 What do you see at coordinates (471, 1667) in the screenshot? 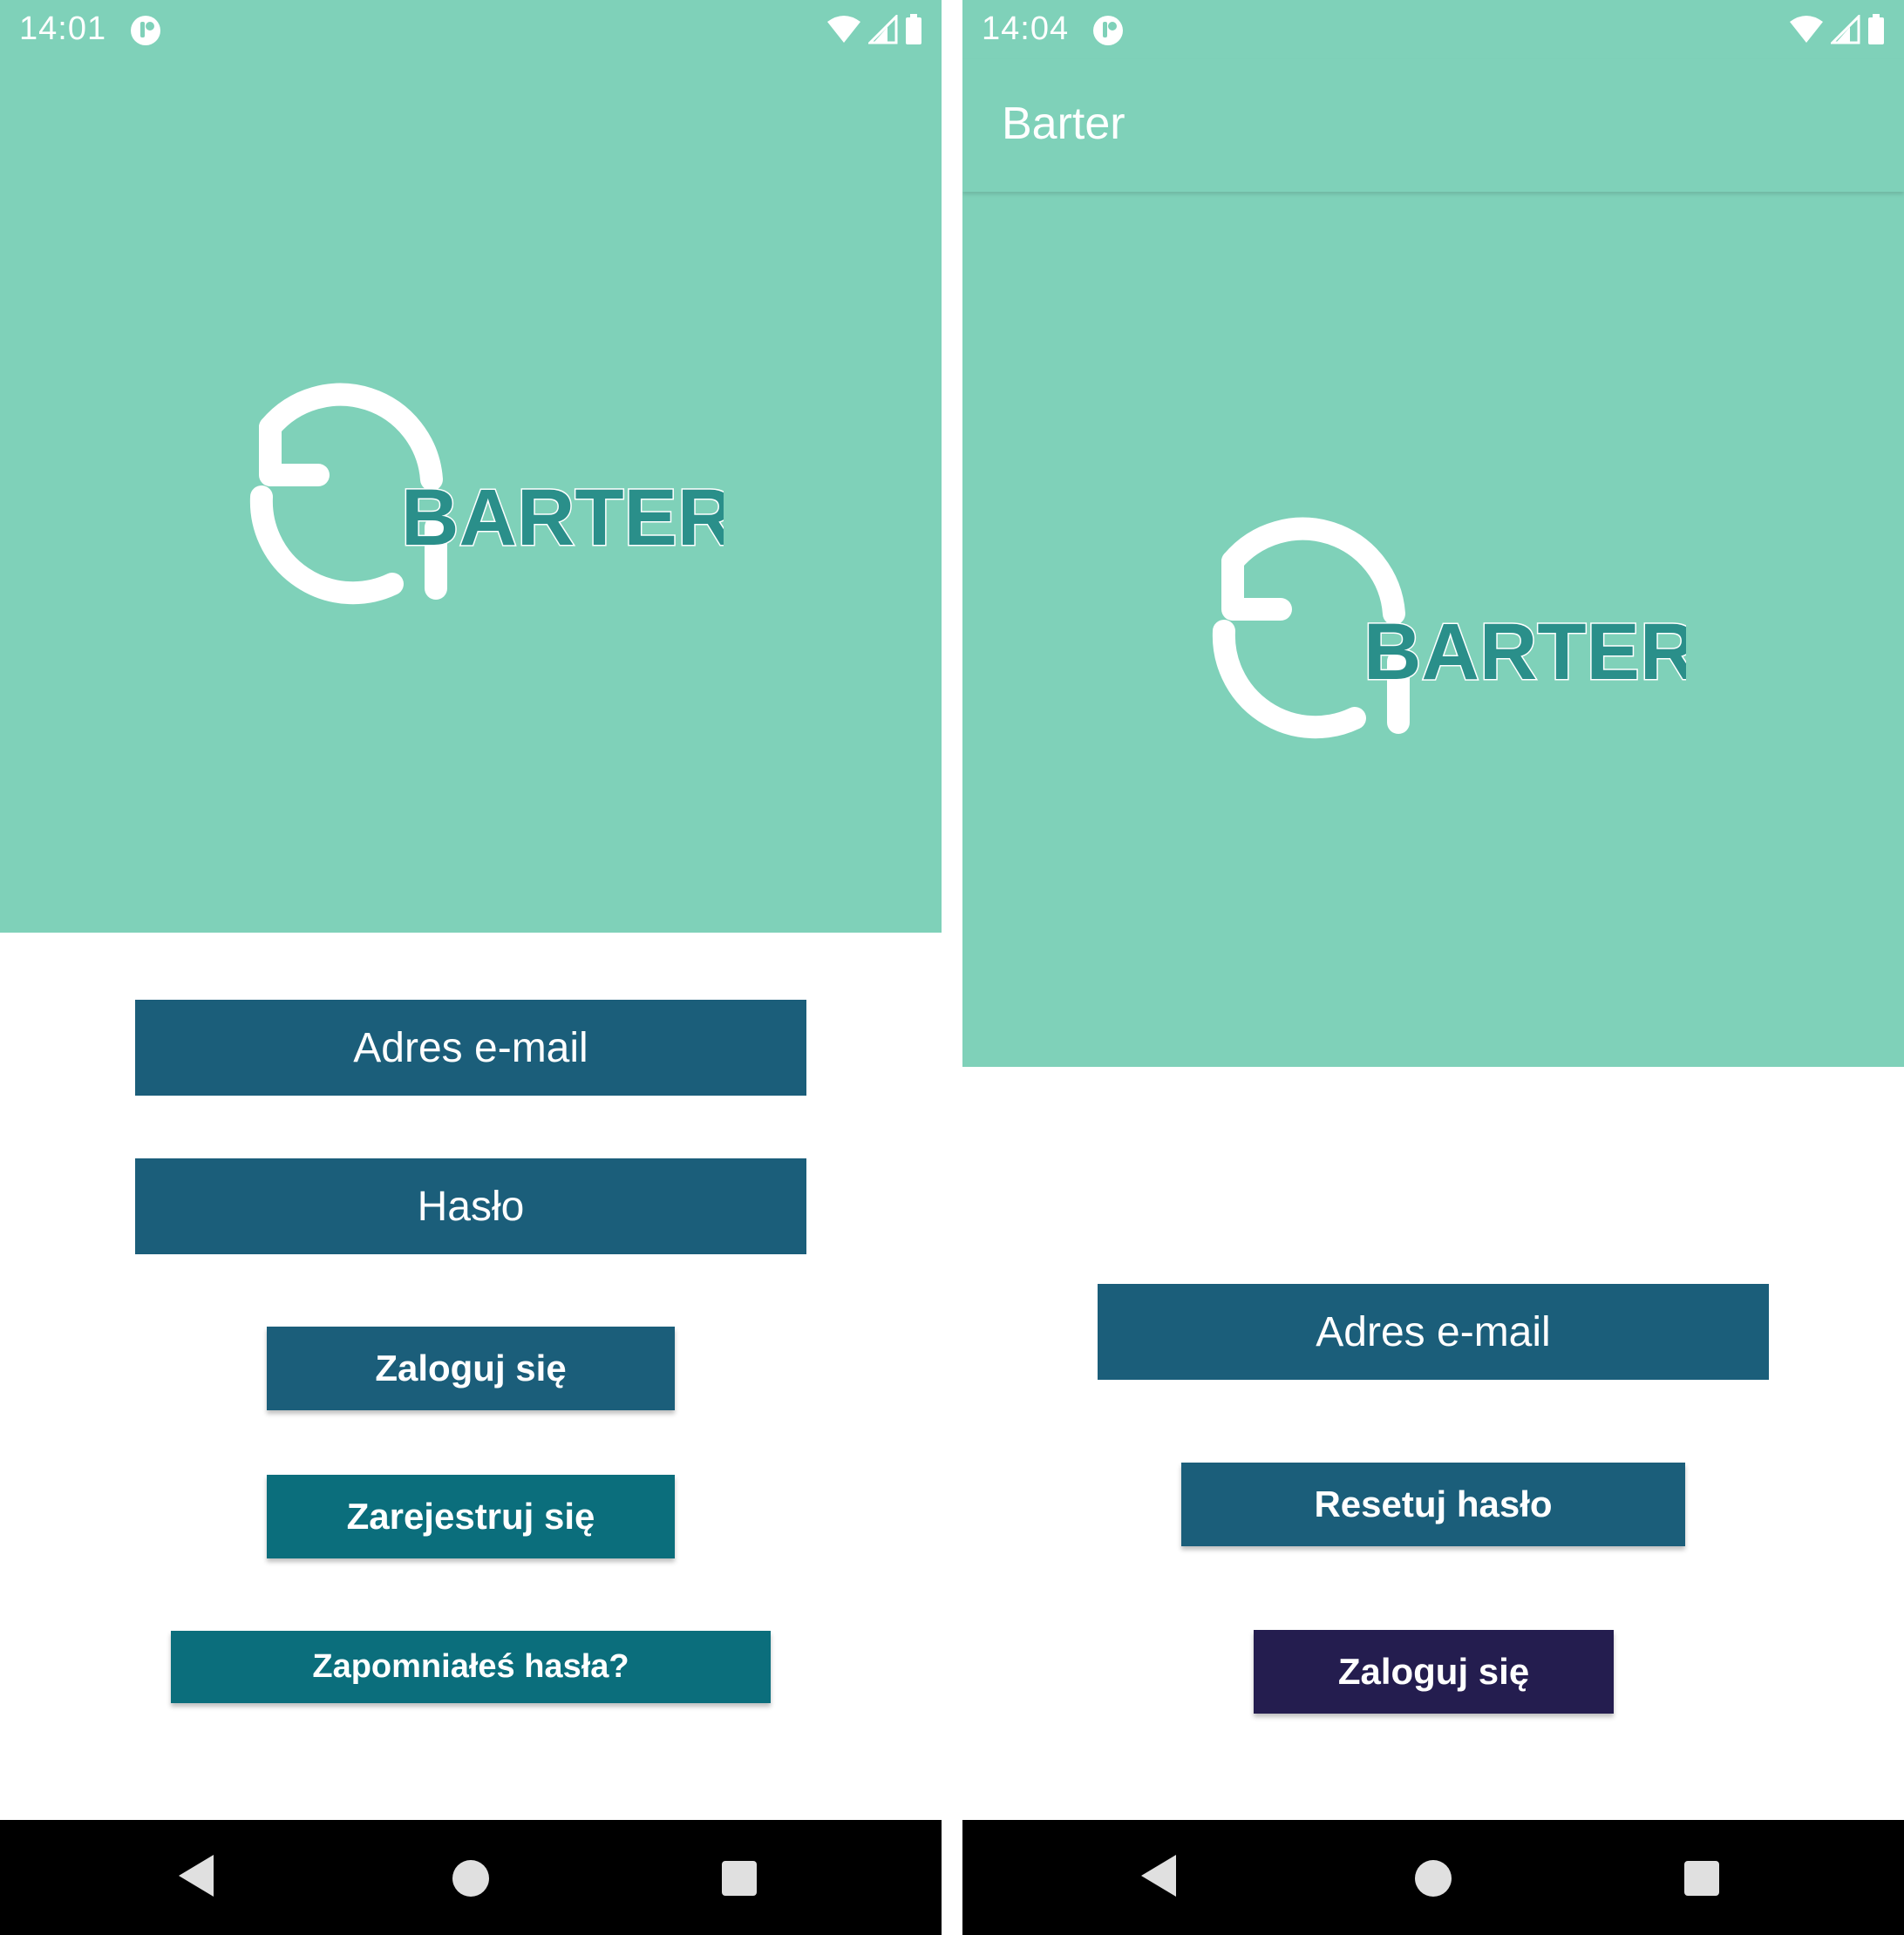
I see `forgot-password-button: Zapomniałeś hasła?` at bounding box center [471, 1667].